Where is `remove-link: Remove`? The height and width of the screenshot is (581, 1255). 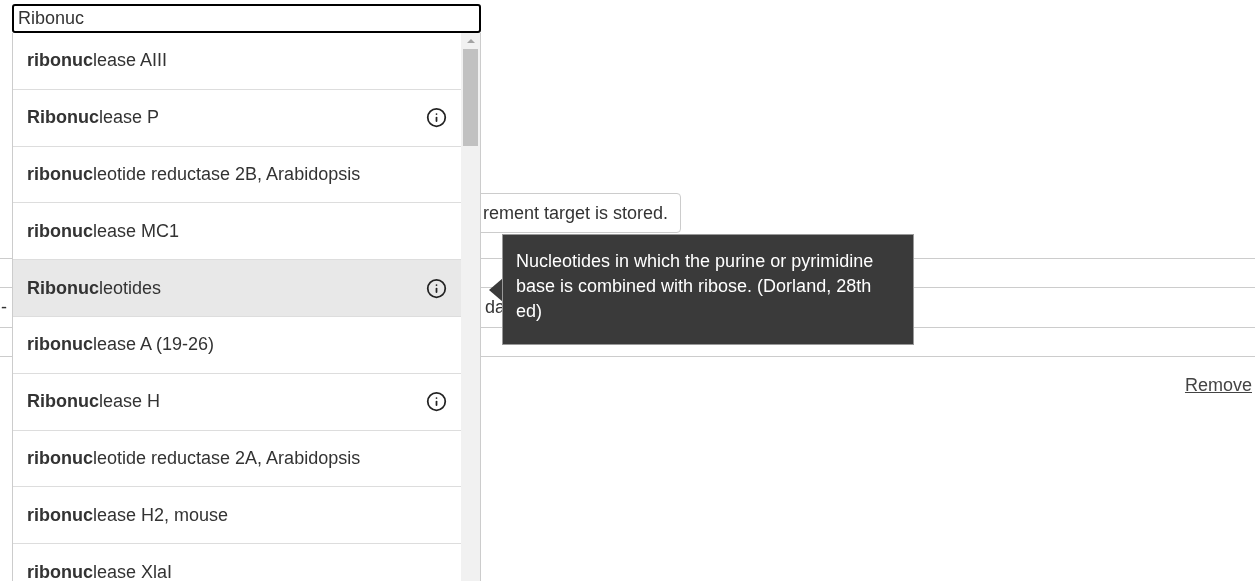 remove-link: Remove is located at coordinates (1218, 385).